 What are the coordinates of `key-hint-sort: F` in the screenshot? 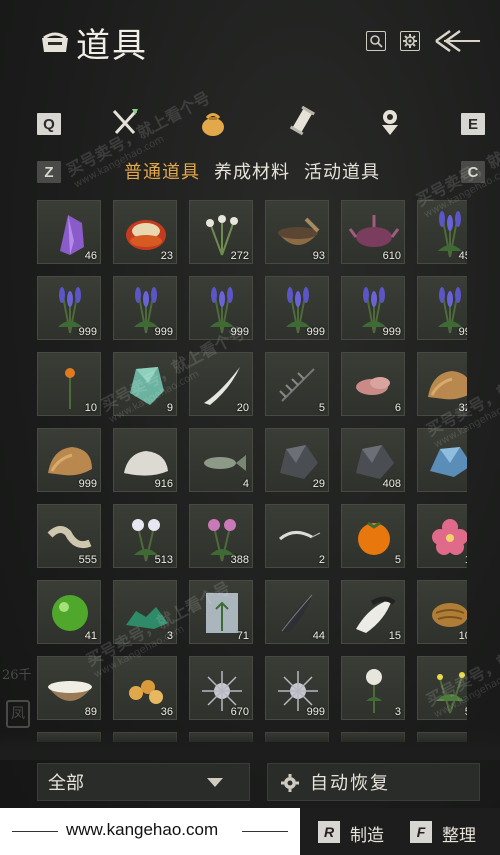 It's located at (421, 832).